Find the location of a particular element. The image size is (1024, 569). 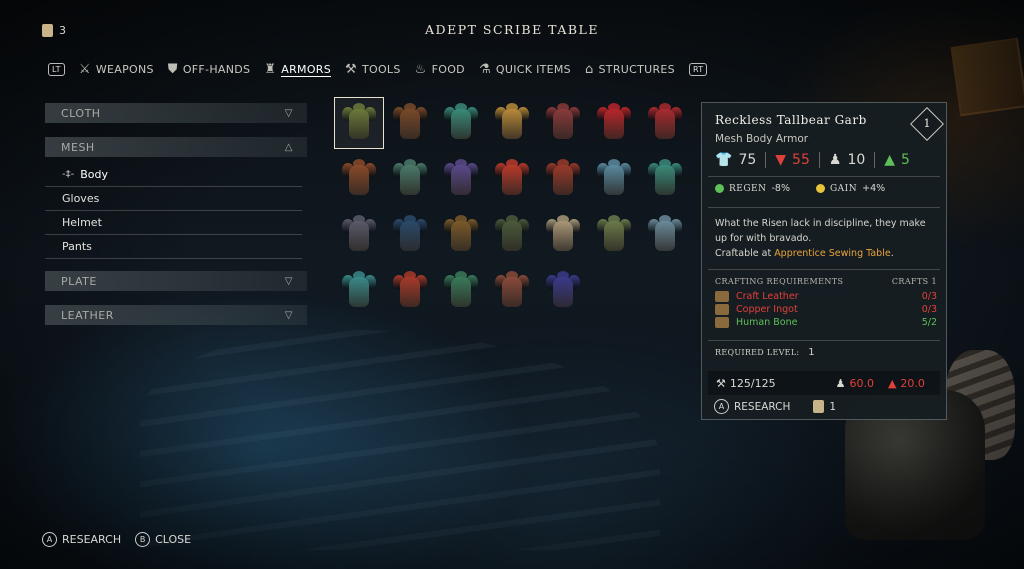

armor-stat-icon: 👕 is located at coordinates (724, 160).